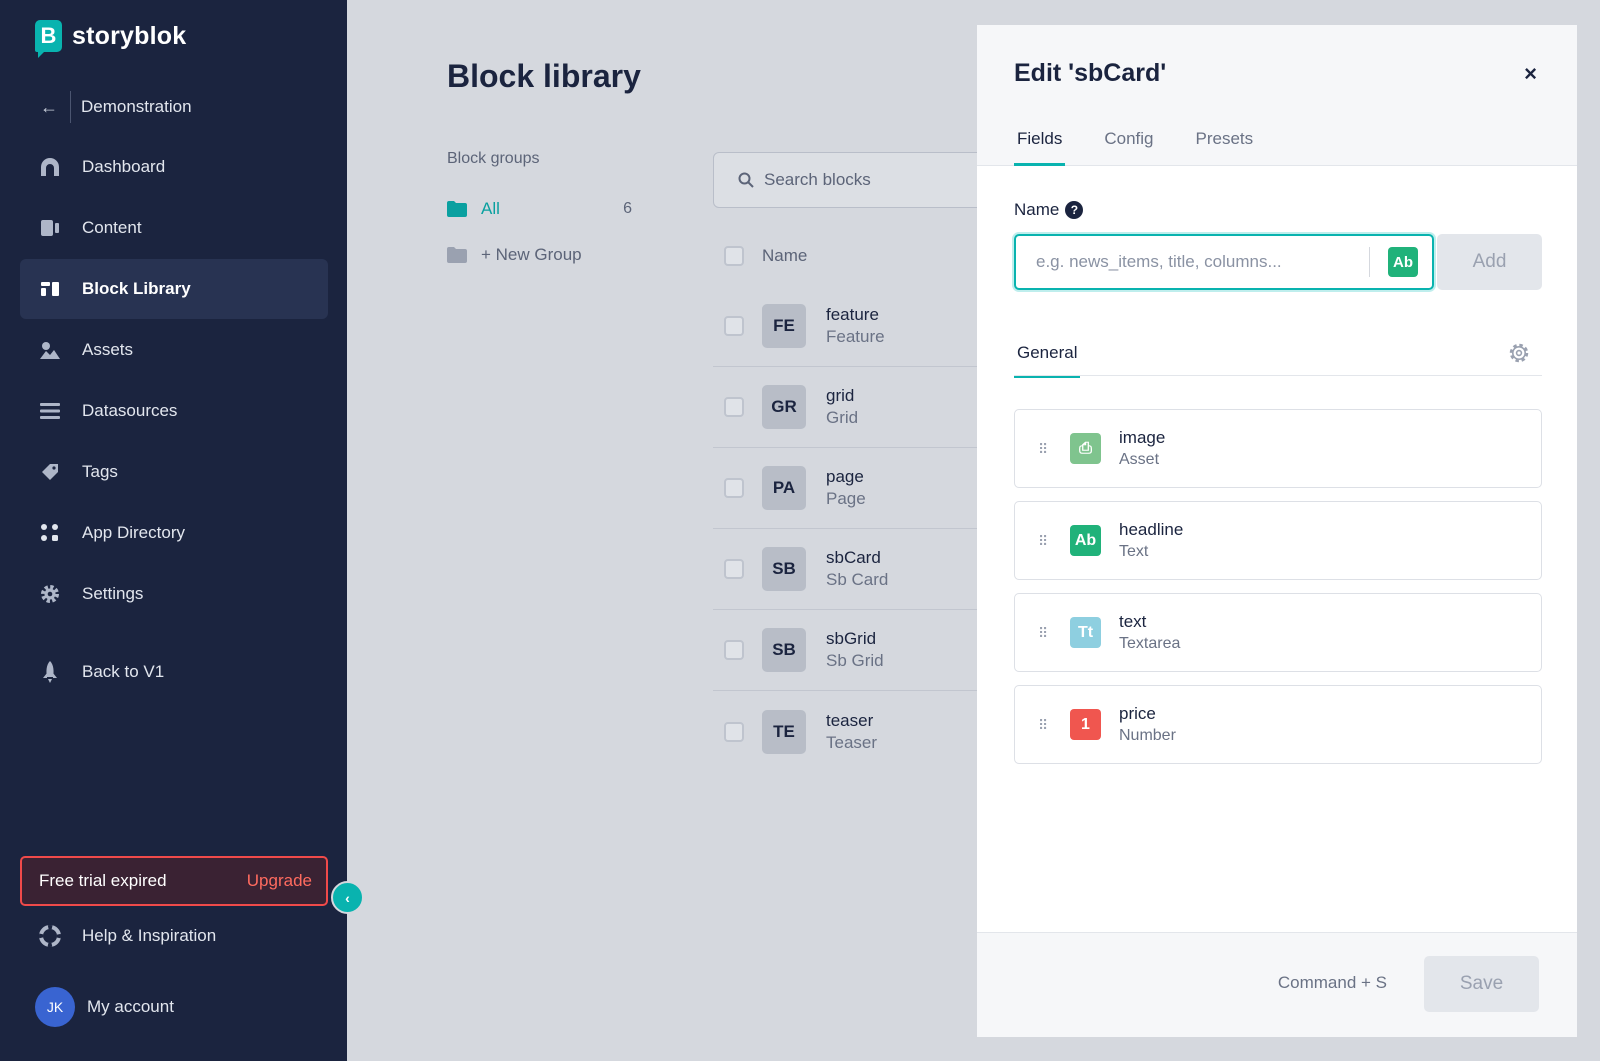 The width and height of the screenshot is (1600, 1061). Describe the element at coordinates (174, 594) in the screenshot. I see `sidebar-item-settings: Settings` at that location.